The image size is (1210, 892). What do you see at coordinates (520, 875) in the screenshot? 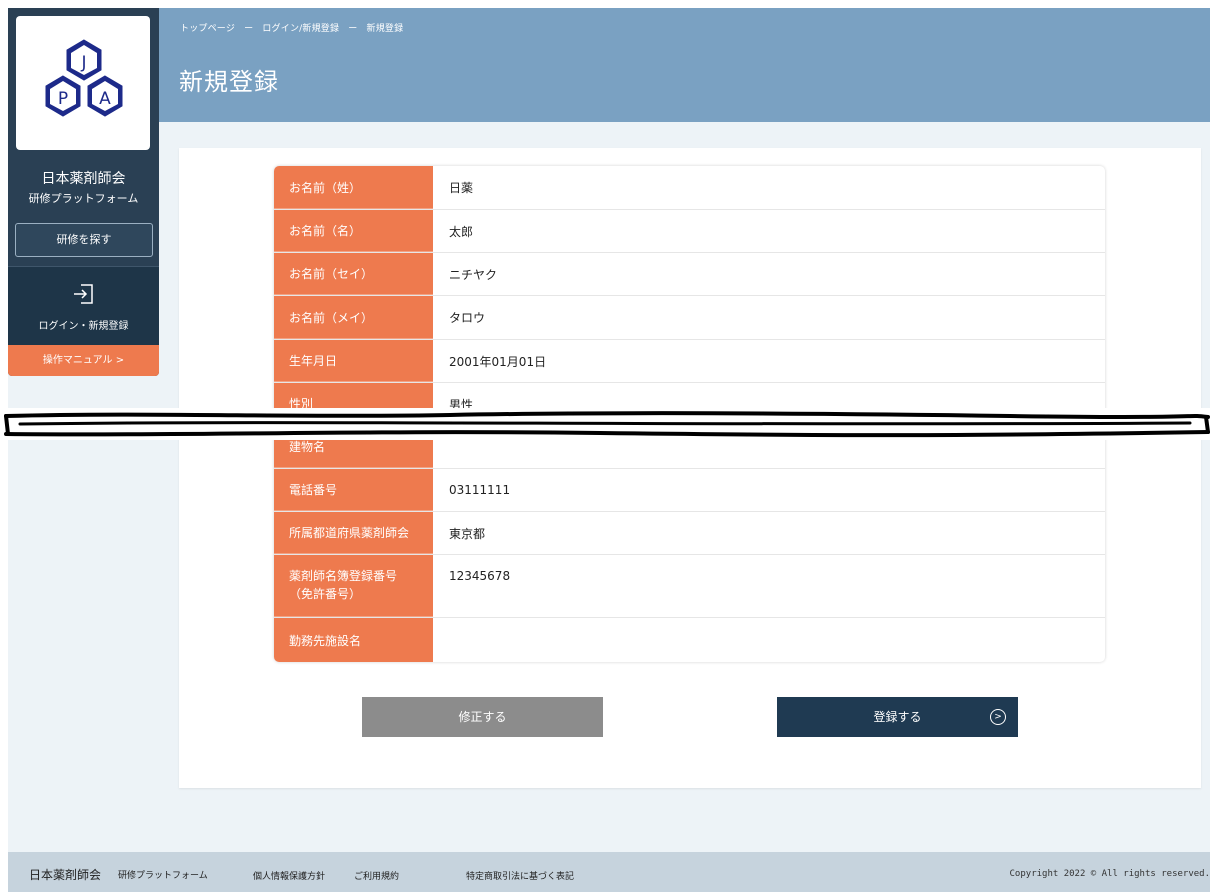
I see `footer-link-commerce-law: 特定商取引法に基づく表記` at bounding box center [520, 875].